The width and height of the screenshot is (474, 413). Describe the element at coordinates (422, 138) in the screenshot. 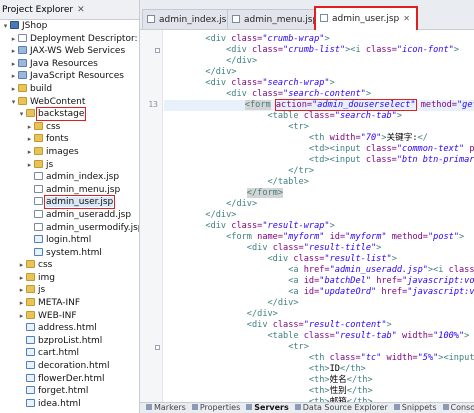

I see `code-tag: </` at that location.